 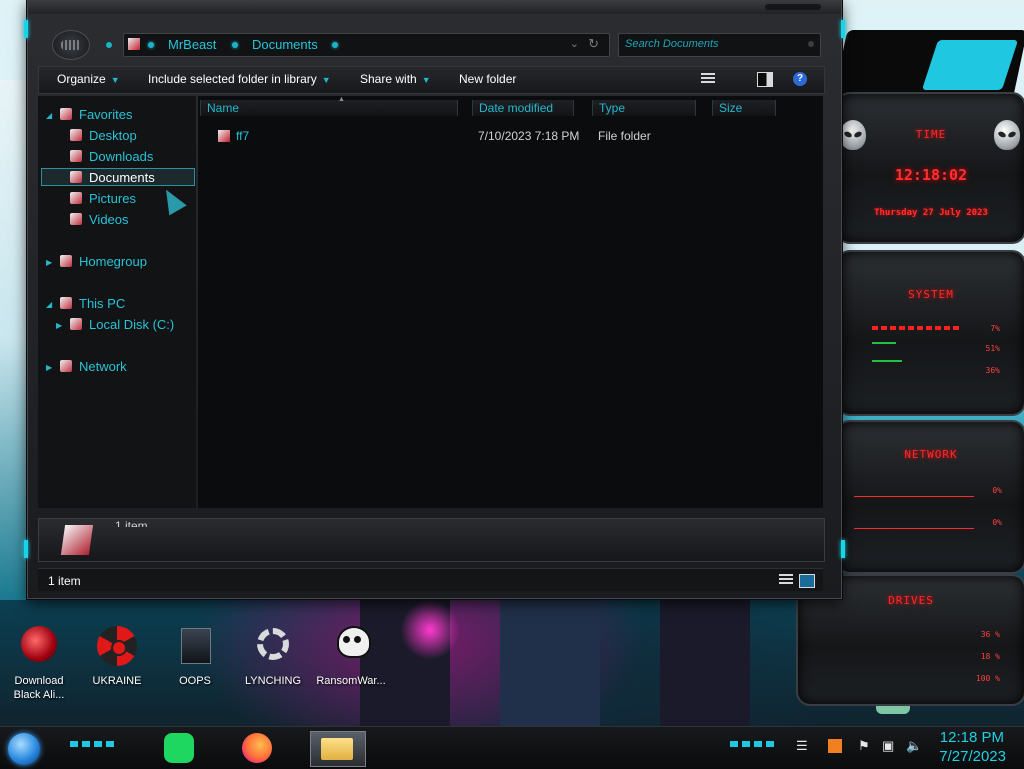 What do you see at coordinates (803, 746) in the screenshot?
I see `show-hidden-icons-icon: ☰` at bounding box center [803, 746].